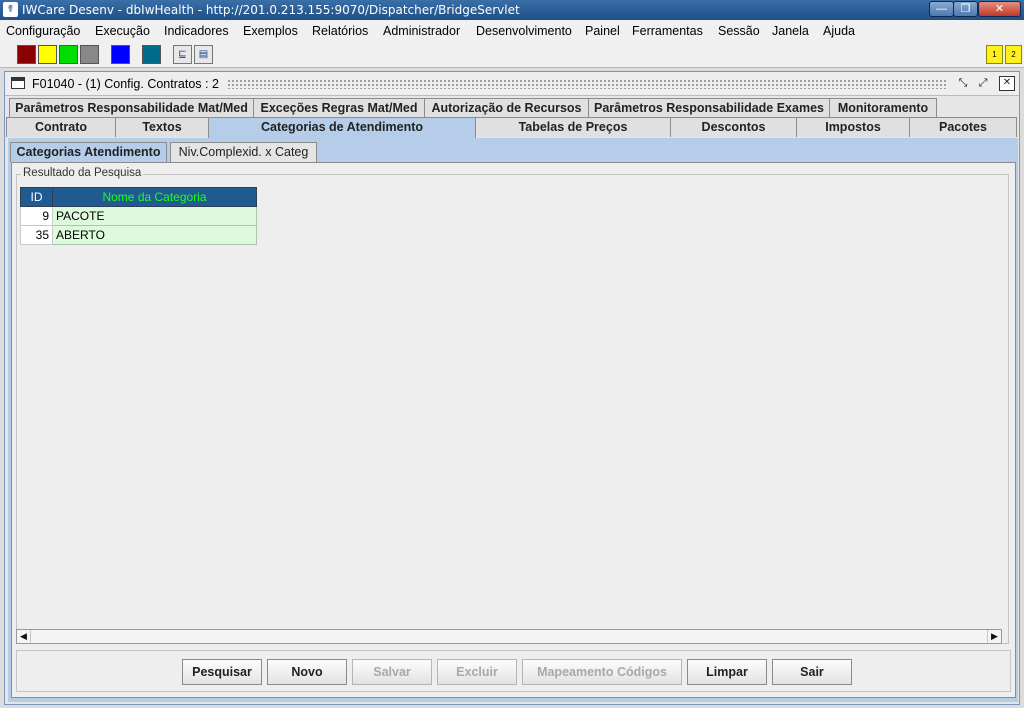  Describe the element at coordinates (24, 636) in the screenshot. I see `scroll-left-icon: ◀` at that location.